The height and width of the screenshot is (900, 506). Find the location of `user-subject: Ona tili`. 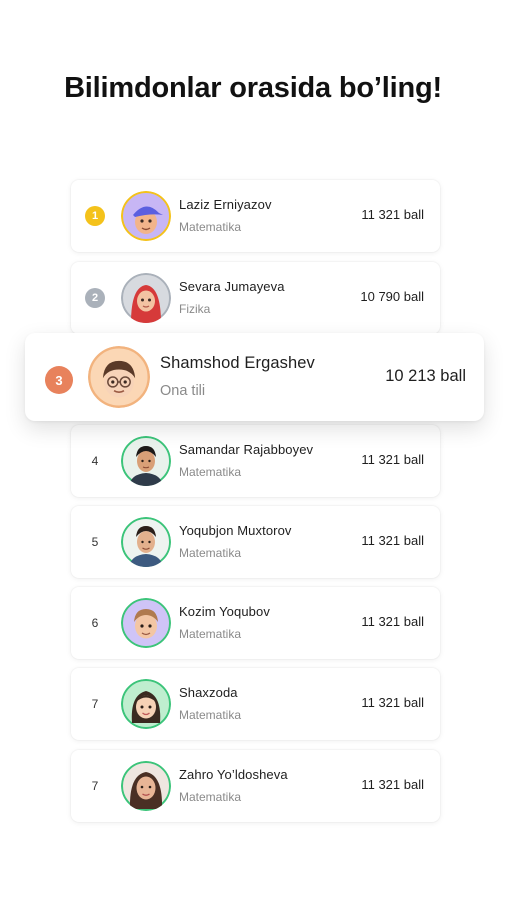

user-subject: Ona tili is located at coordinates (183, 391).